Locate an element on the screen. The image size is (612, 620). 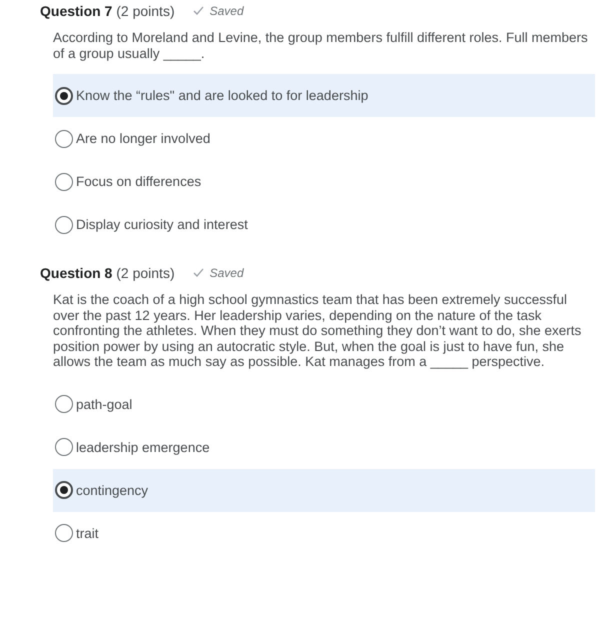
answer-option: Display curiosity and interest is located at coordinates (324, 224).